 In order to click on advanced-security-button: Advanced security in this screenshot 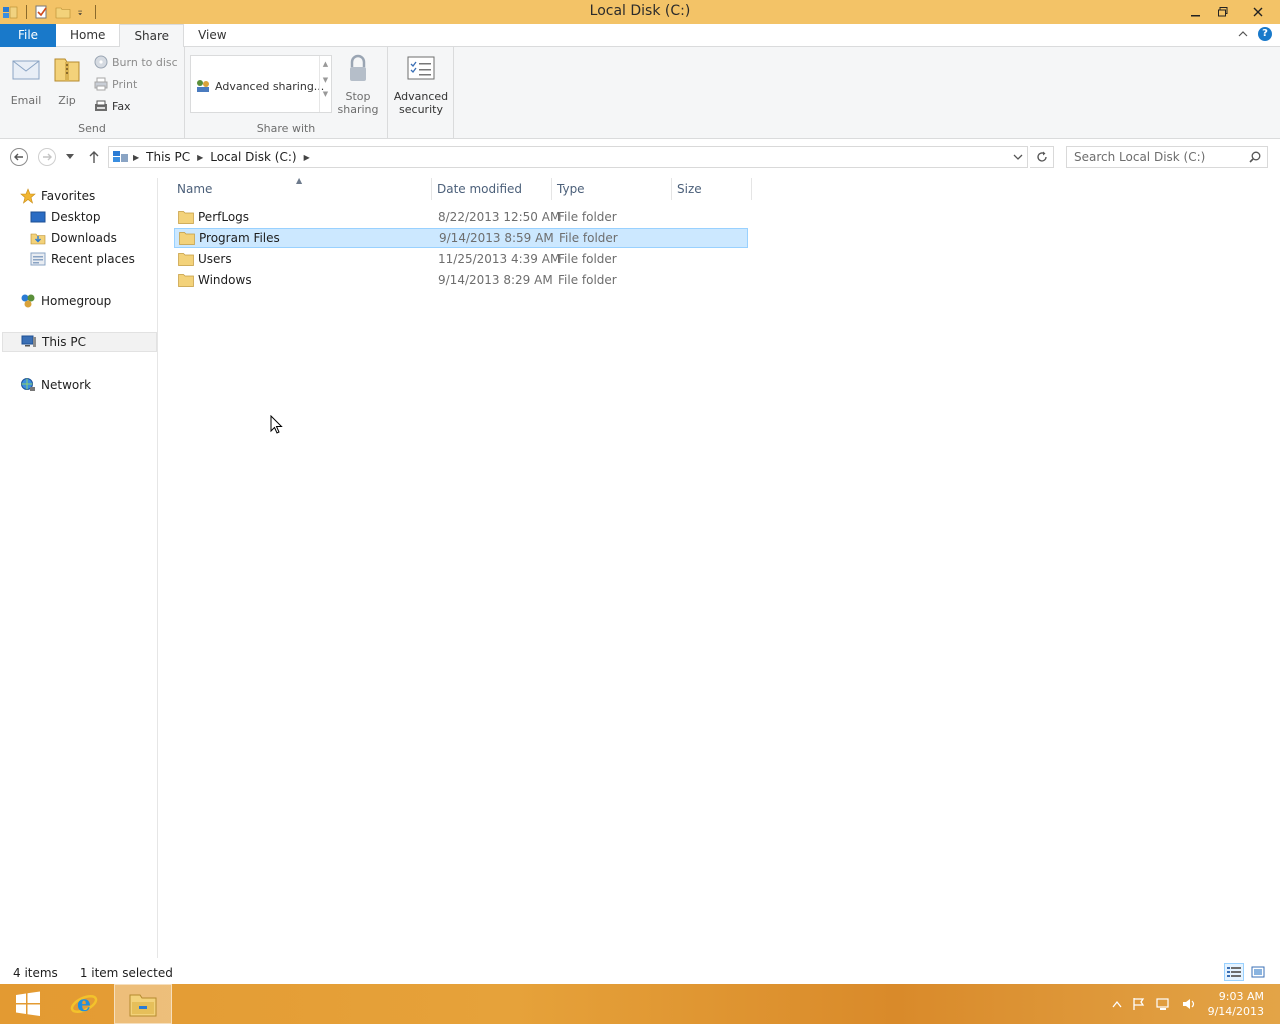, I will do `click(421, 84)`.